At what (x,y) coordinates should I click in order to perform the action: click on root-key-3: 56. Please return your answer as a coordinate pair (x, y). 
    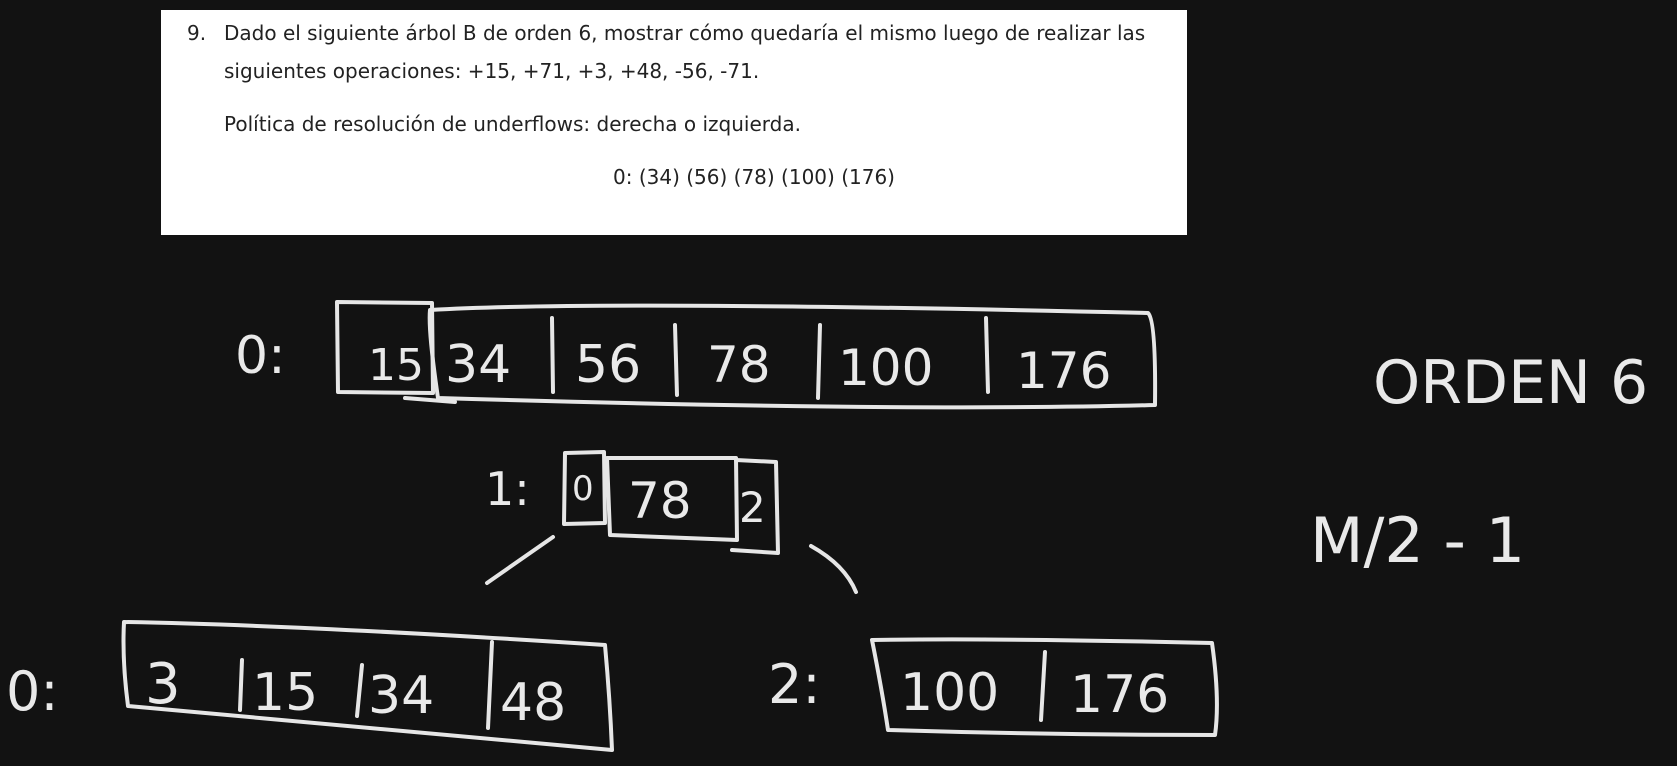
    Looking at the image, I should click on (608, 365).